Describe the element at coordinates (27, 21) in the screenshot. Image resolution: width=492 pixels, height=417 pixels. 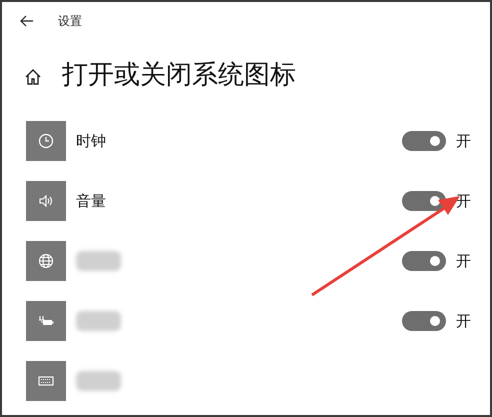
I see `back-icon` at that location.